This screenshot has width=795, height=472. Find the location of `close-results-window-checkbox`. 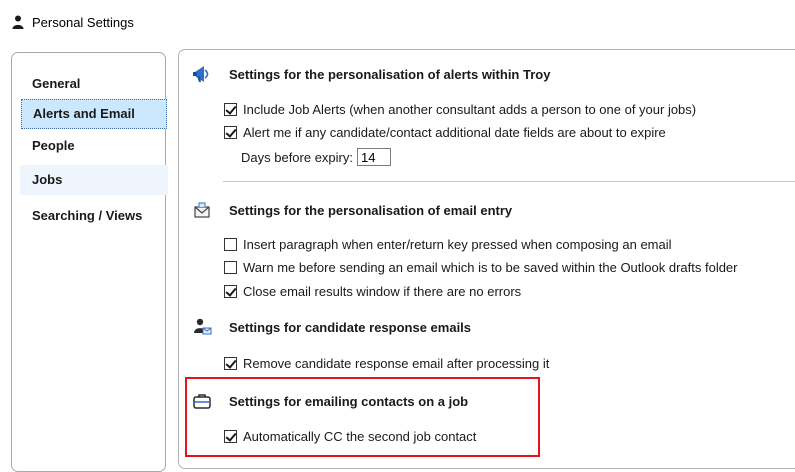

close-results-window-checkbox is located at coordinates (230, 291).